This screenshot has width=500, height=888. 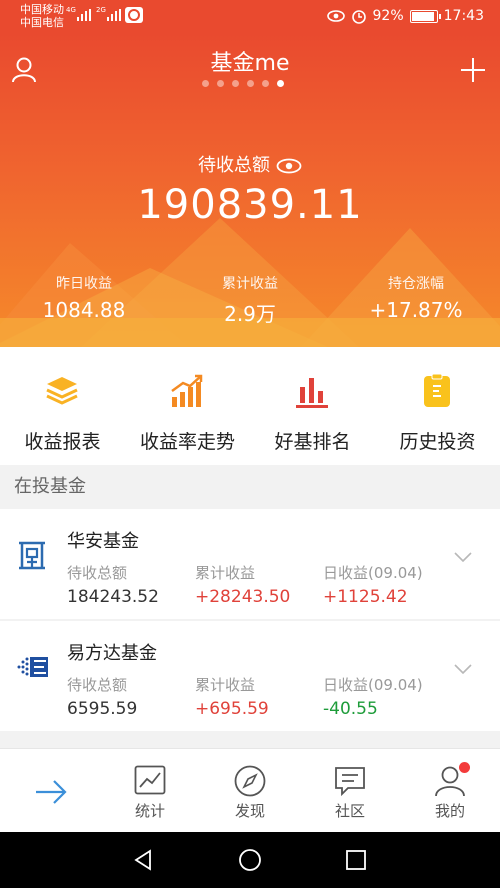 I want to click on fund-daily: 日收益(09.04) -40.55, so click(x=373, y=696).